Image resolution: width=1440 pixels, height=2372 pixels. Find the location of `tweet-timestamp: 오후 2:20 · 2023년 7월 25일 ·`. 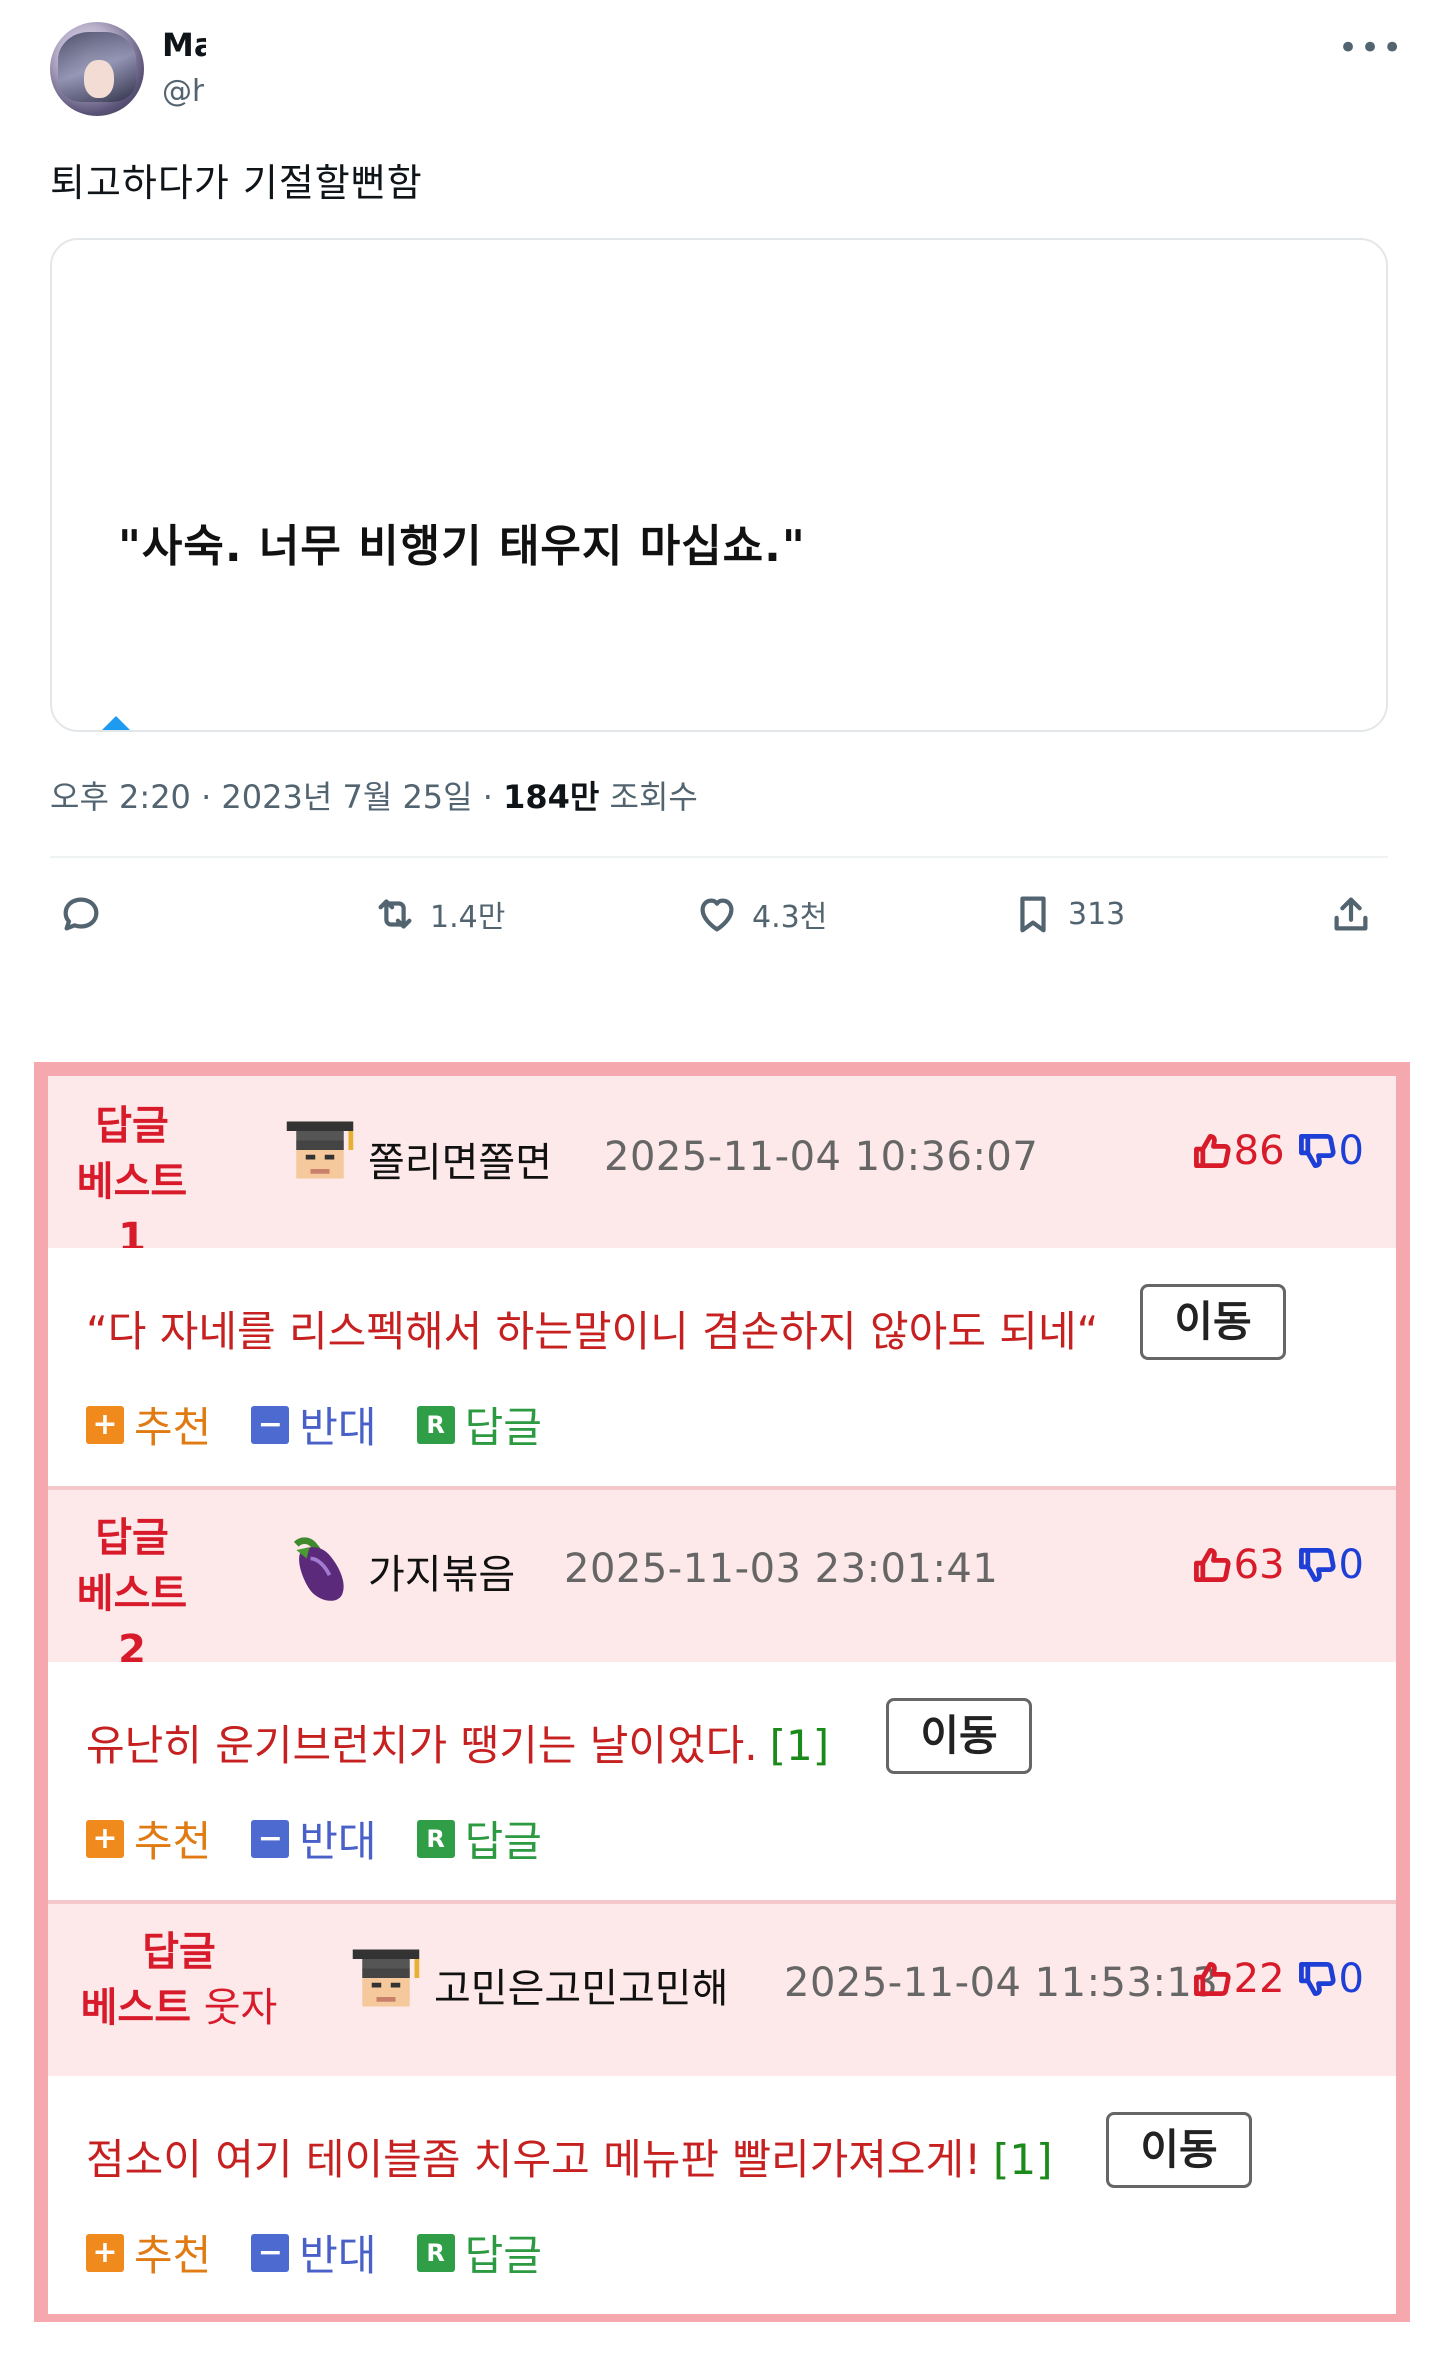

tweet-timestamp: 오후 2:20 · 2023년 7월 25일 · is located at coordinates (276, 797).